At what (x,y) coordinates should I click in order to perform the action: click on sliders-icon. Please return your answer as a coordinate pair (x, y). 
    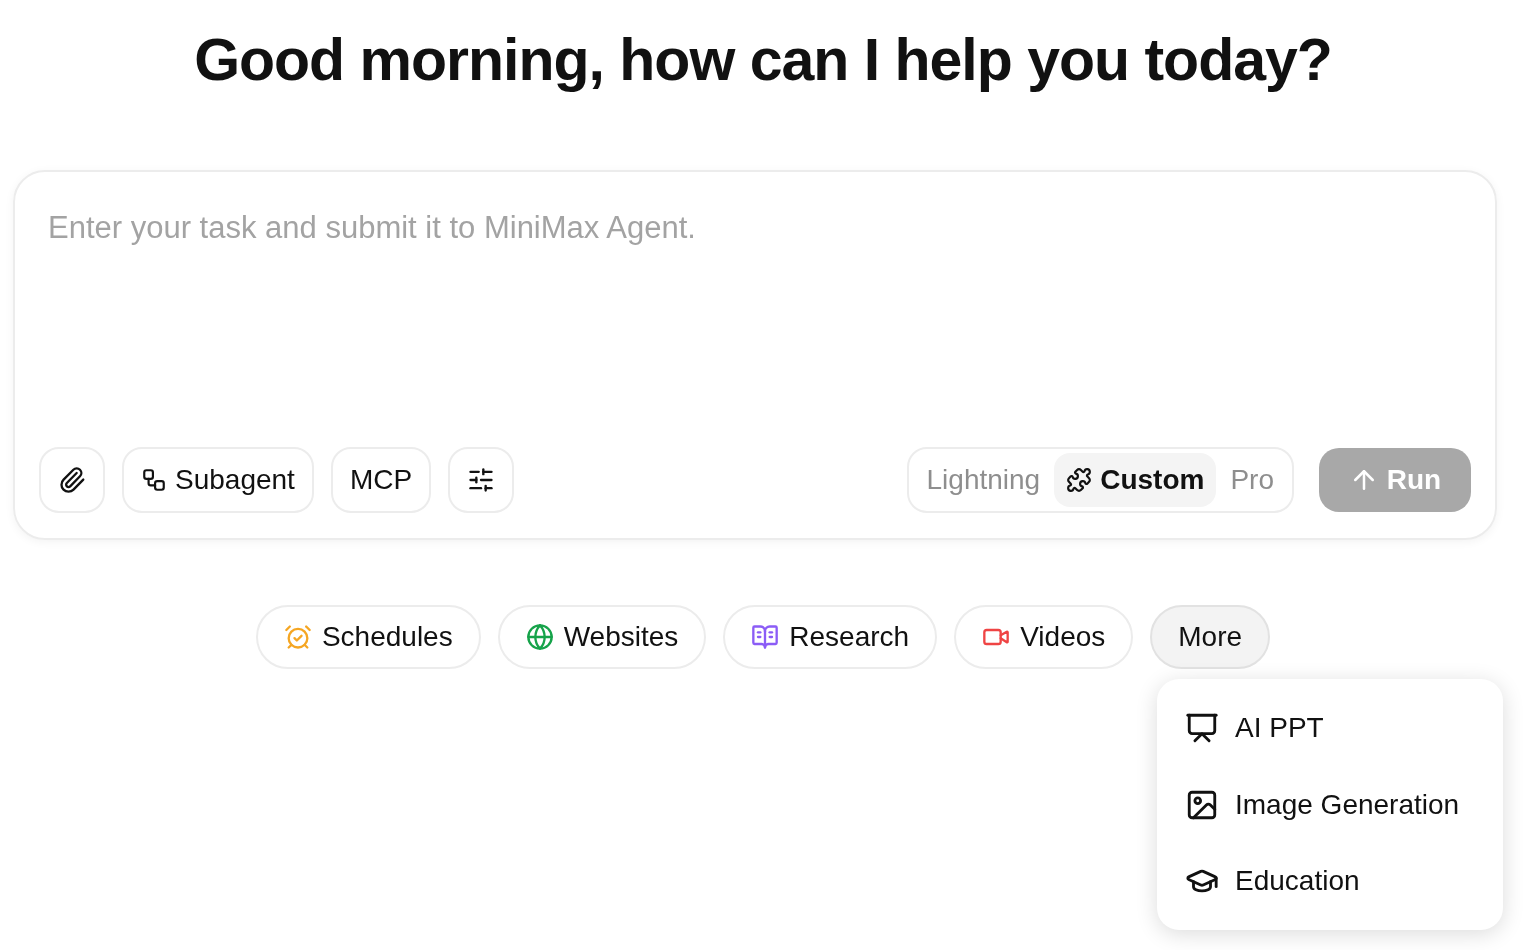
    Looking at the image, I should click on (481, 480).